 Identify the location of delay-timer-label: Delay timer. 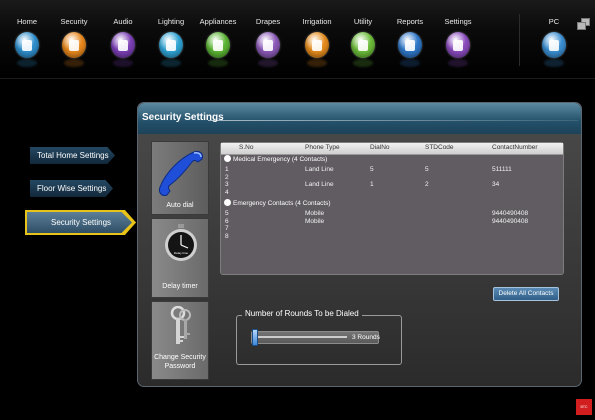
(180, 286).